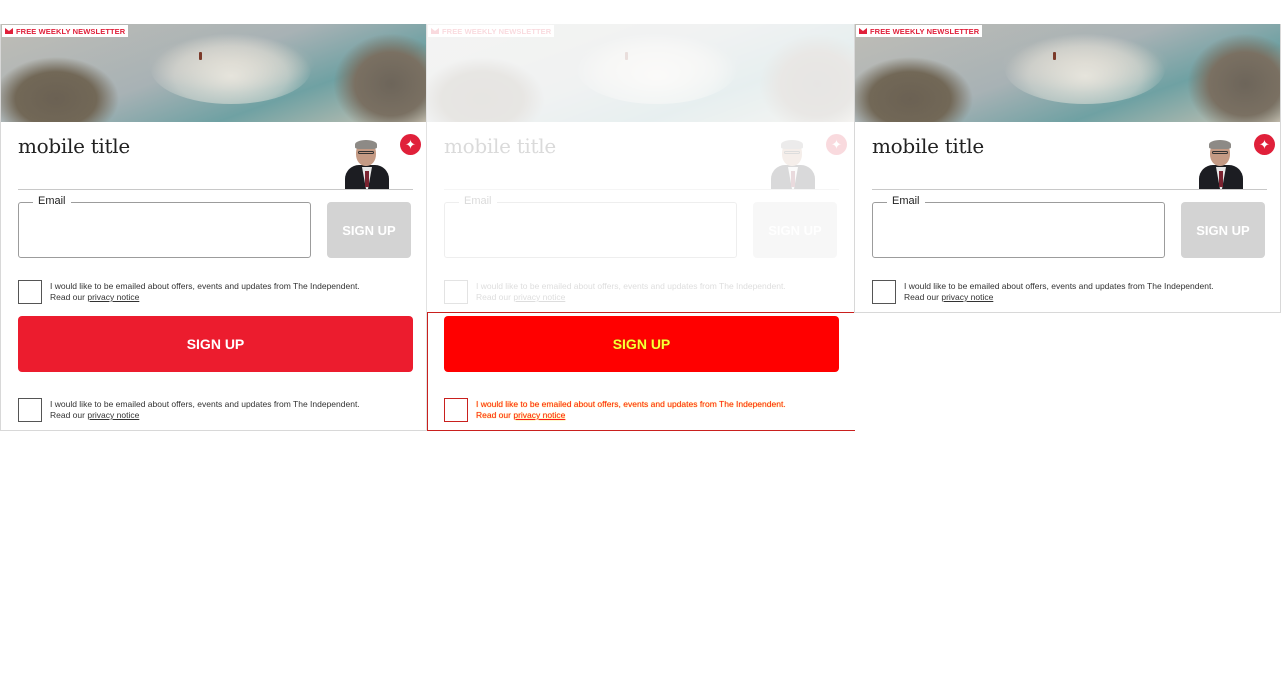  Describe the element at coordinates (65, 31) in the screenshot. I see `newsletter-badge: FREE WEEKLY NEWSLETTER` at that location.